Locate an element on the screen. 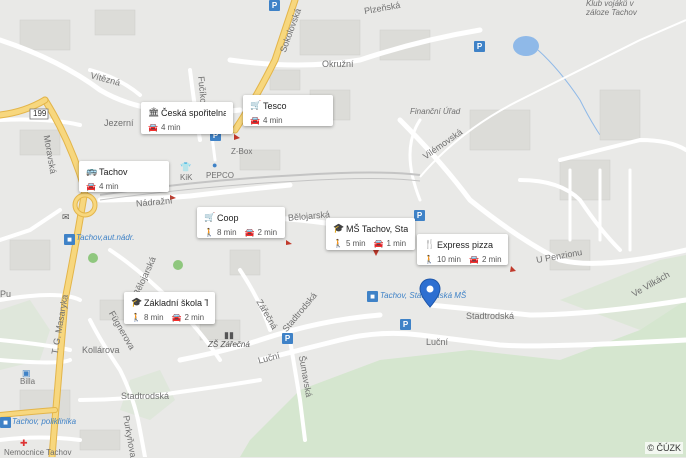 Image resolution: width=686 pixels, height=458 pixels. restaurant-icon: 🍴 is located at coordinates (430, 244).